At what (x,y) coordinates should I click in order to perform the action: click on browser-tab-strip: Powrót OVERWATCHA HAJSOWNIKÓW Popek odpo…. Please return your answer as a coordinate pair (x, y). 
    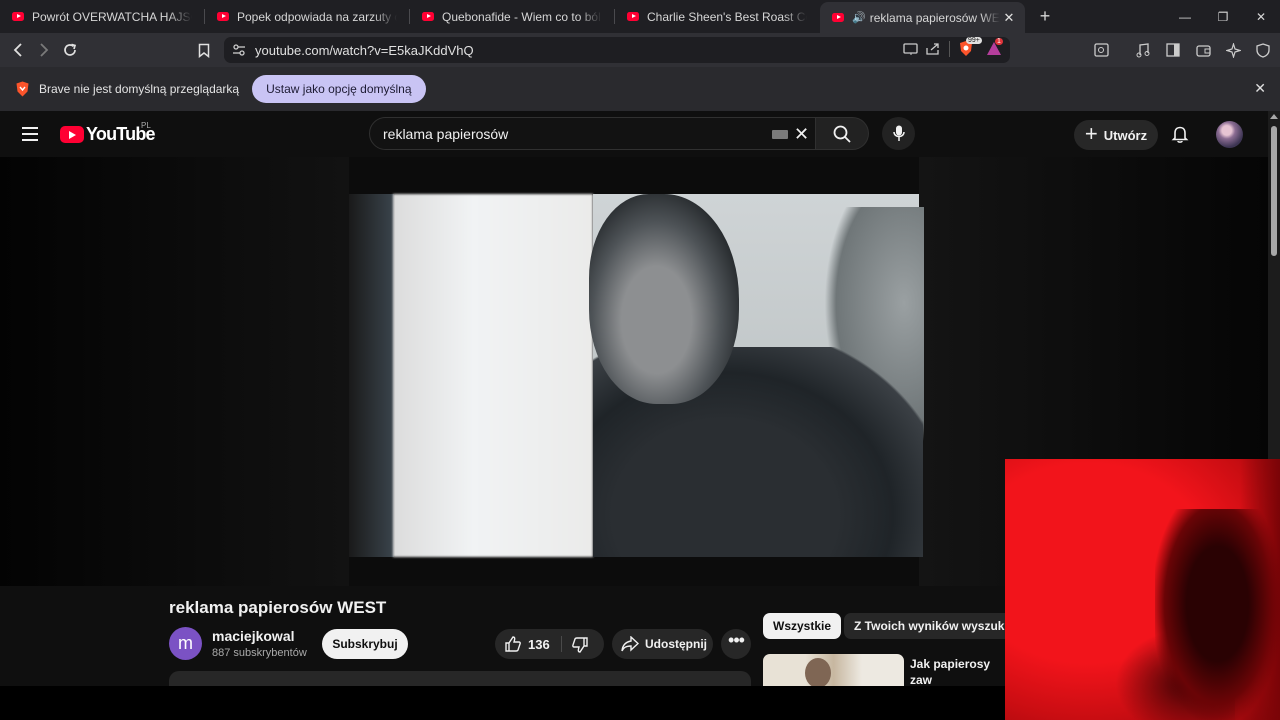
    Looking at the image, I should click on (640, 16).